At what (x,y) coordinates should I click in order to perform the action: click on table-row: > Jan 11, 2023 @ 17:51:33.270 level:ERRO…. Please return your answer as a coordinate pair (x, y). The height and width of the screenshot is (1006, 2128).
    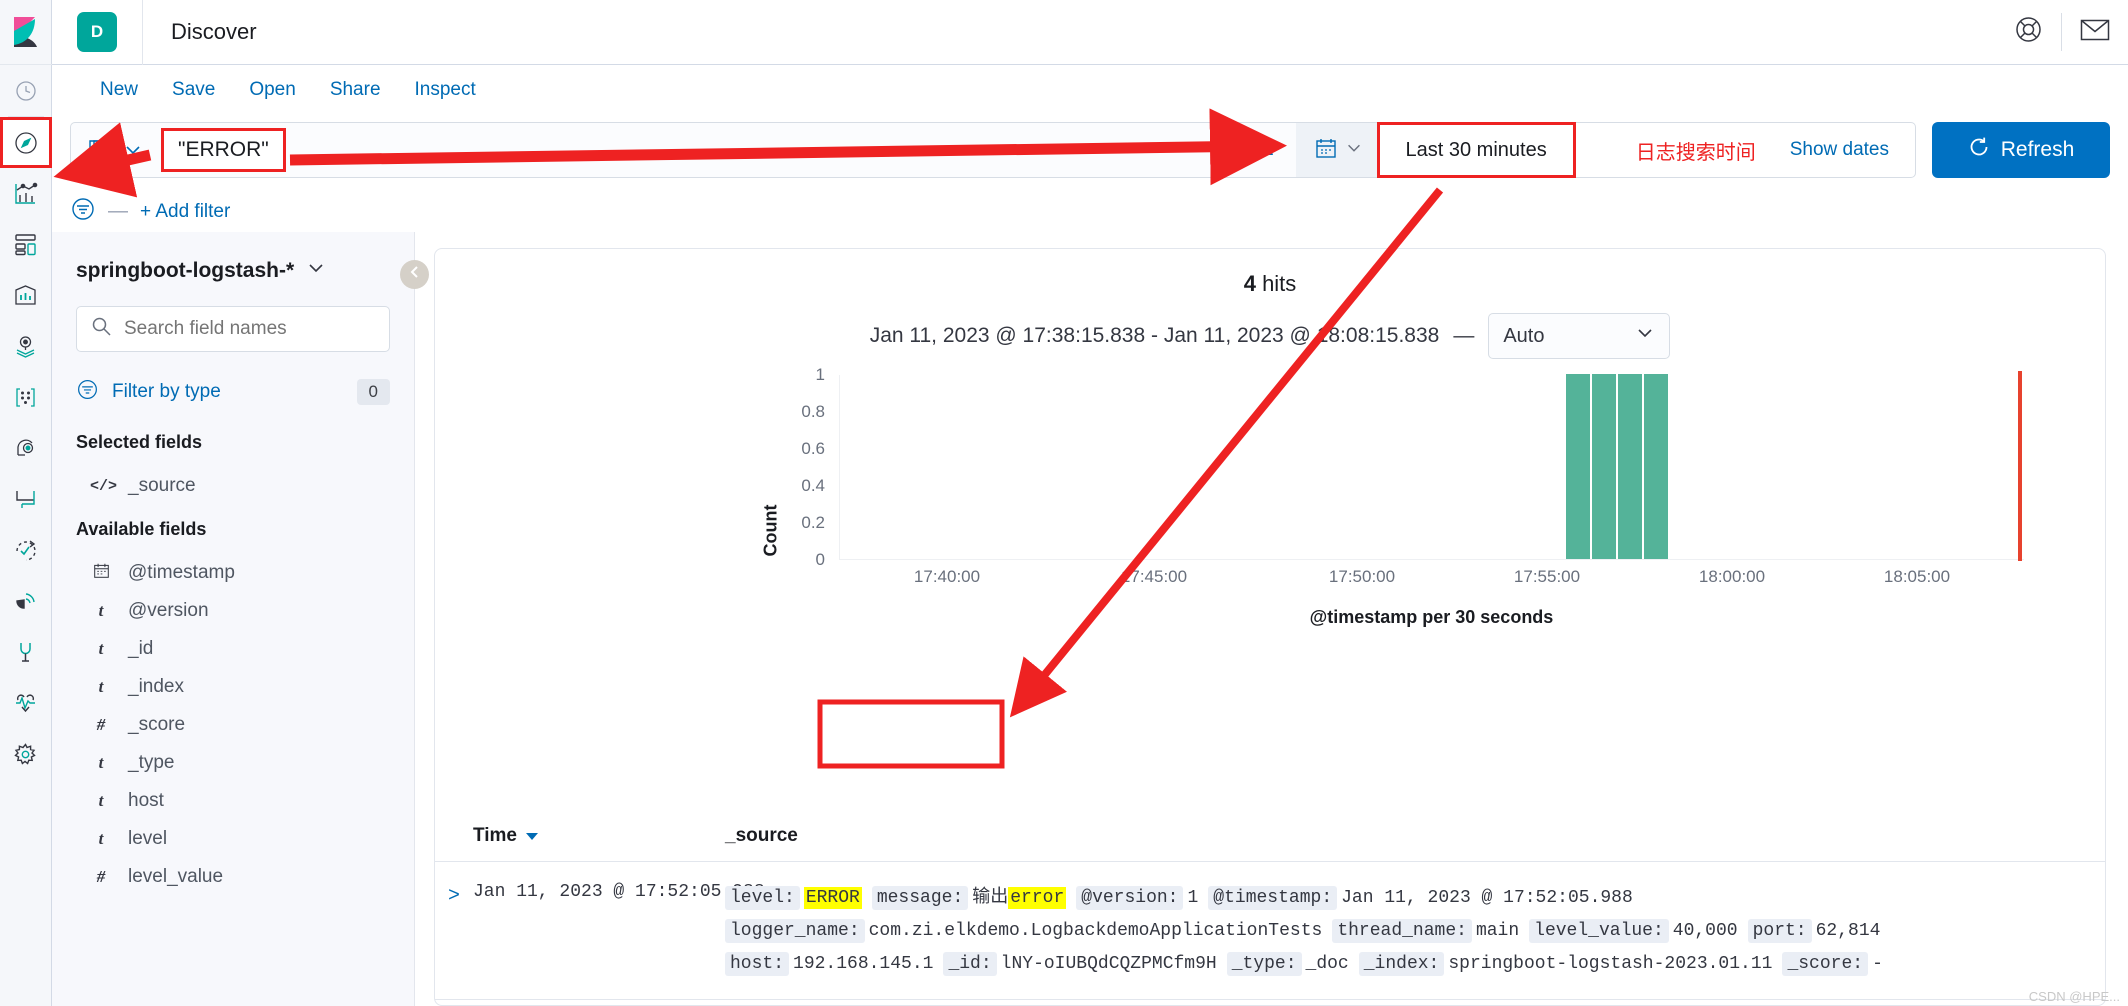
    Looking at the image, I should click on (1270, 1003).